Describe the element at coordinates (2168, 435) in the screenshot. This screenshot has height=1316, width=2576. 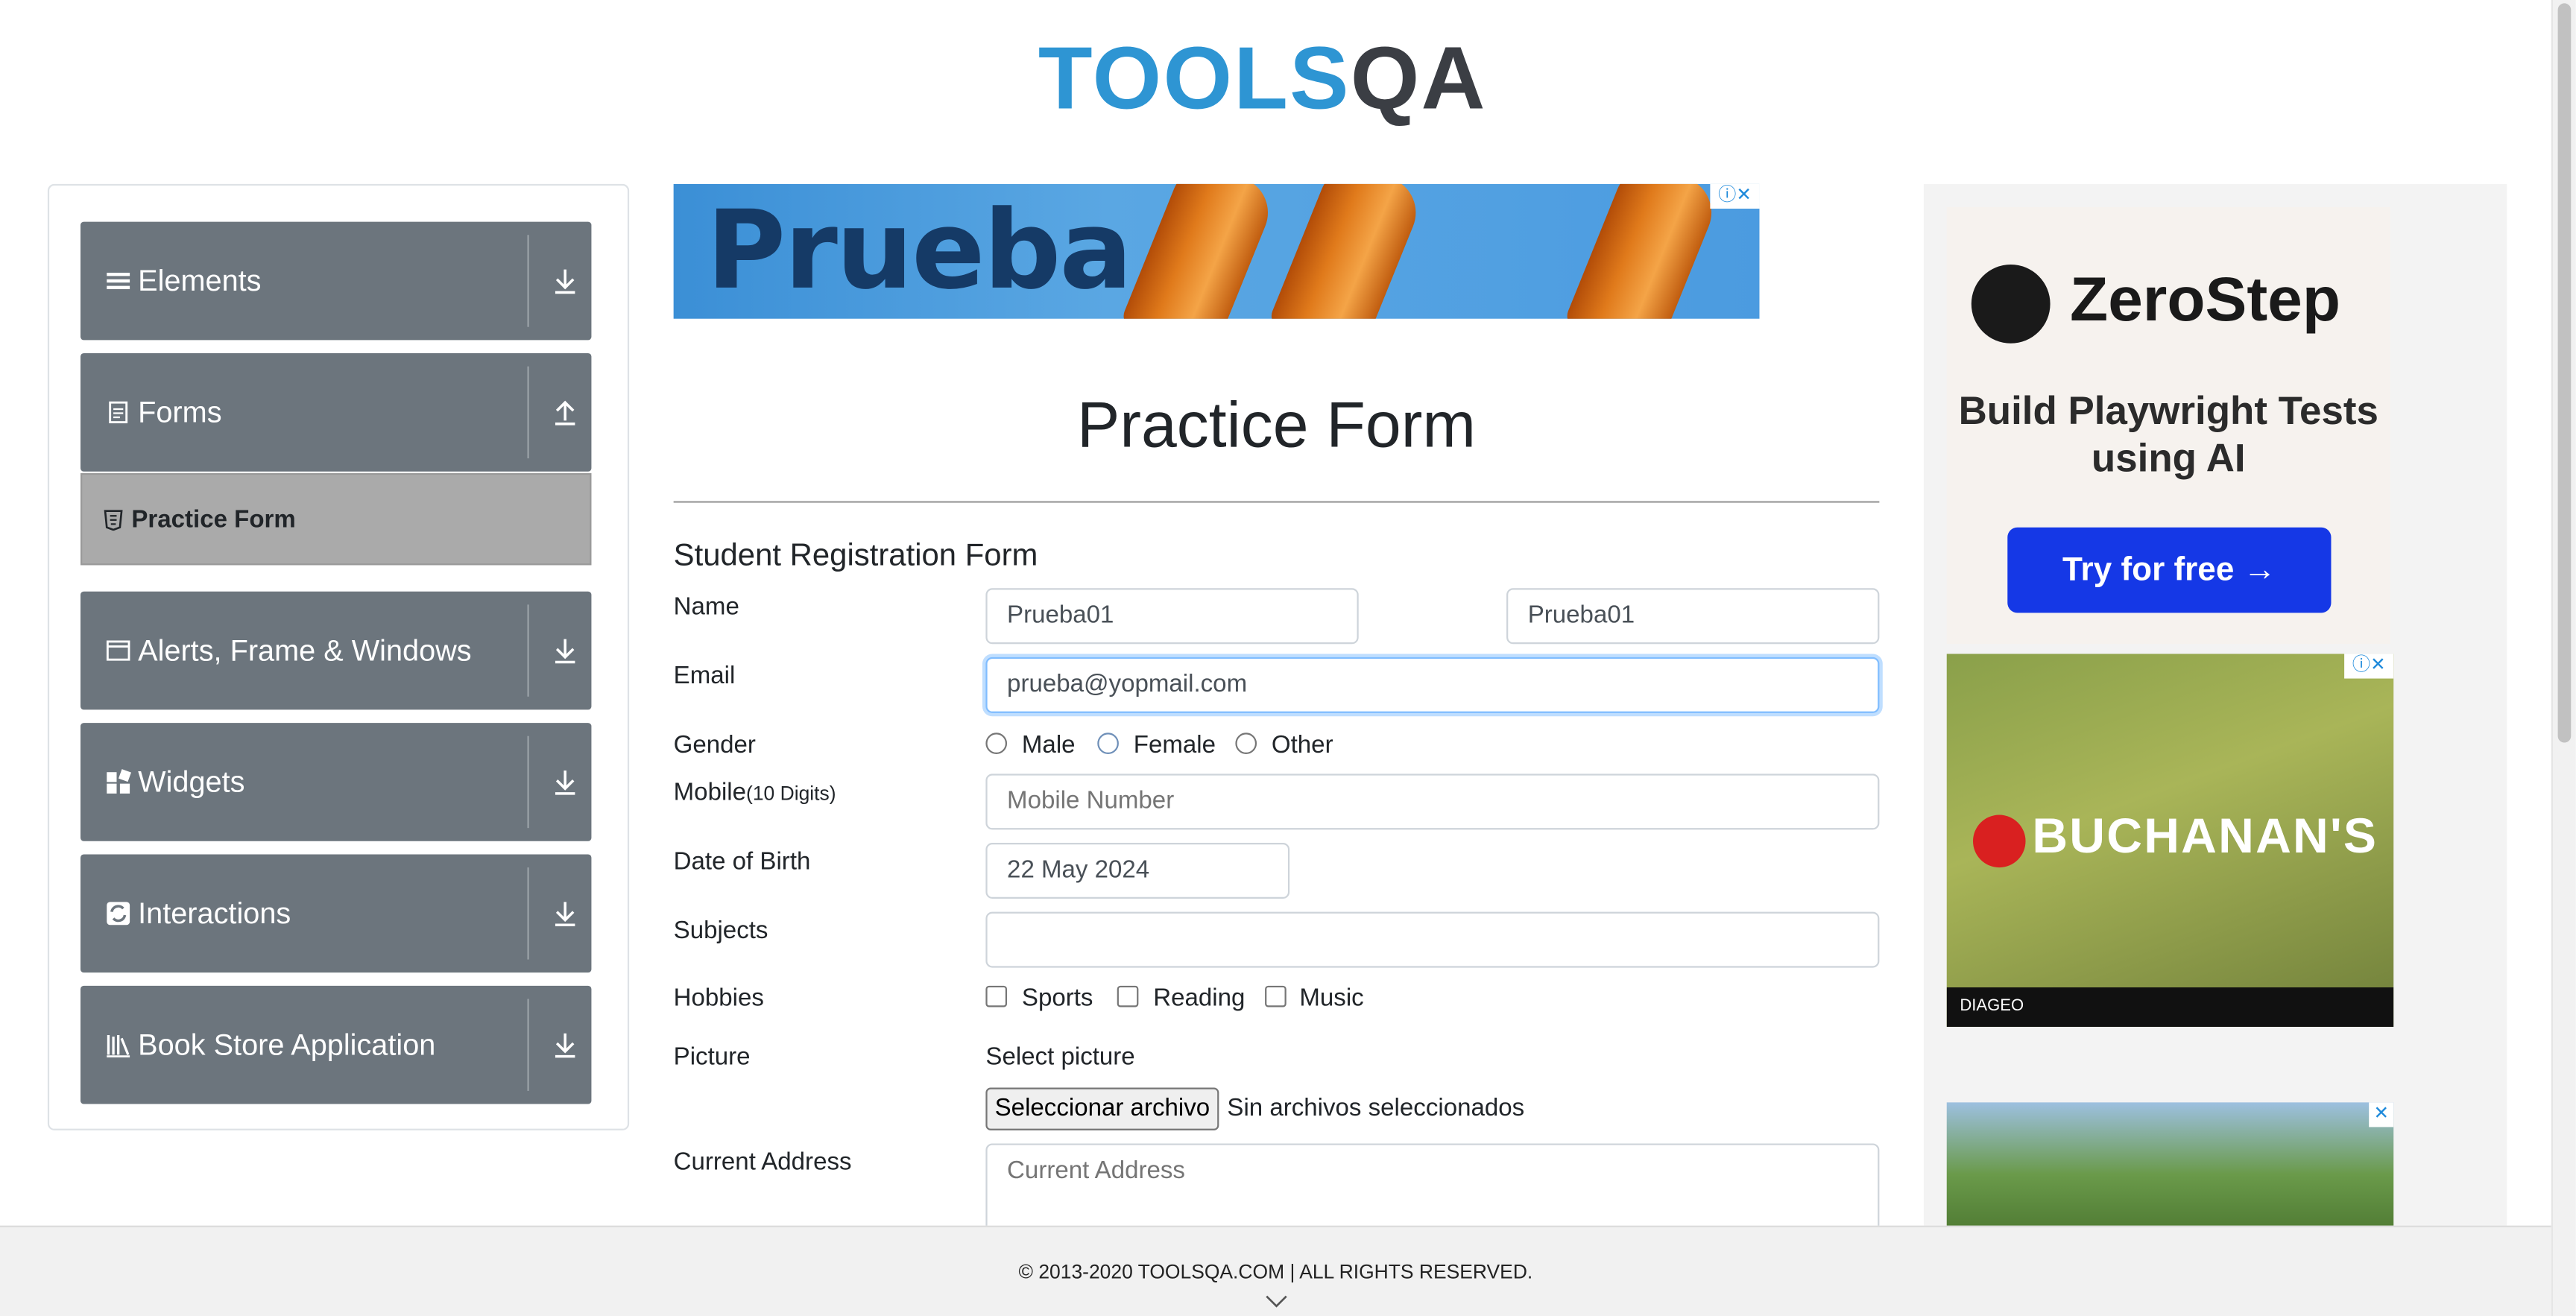
I see `zerostep-headline: Build Playwright Tests using AI` at that location.